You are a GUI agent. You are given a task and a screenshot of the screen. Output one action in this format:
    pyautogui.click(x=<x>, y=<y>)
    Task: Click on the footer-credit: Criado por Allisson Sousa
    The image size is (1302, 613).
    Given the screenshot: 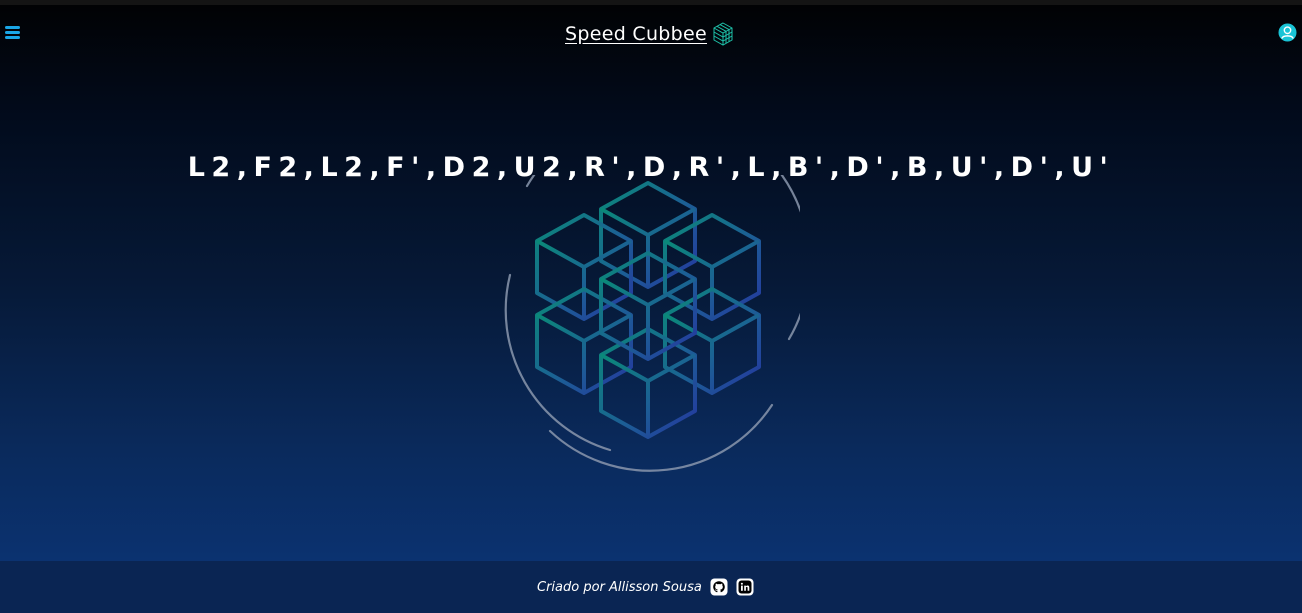 What is the action you would take?
    pyautogui.click(x=645, y=587)
    